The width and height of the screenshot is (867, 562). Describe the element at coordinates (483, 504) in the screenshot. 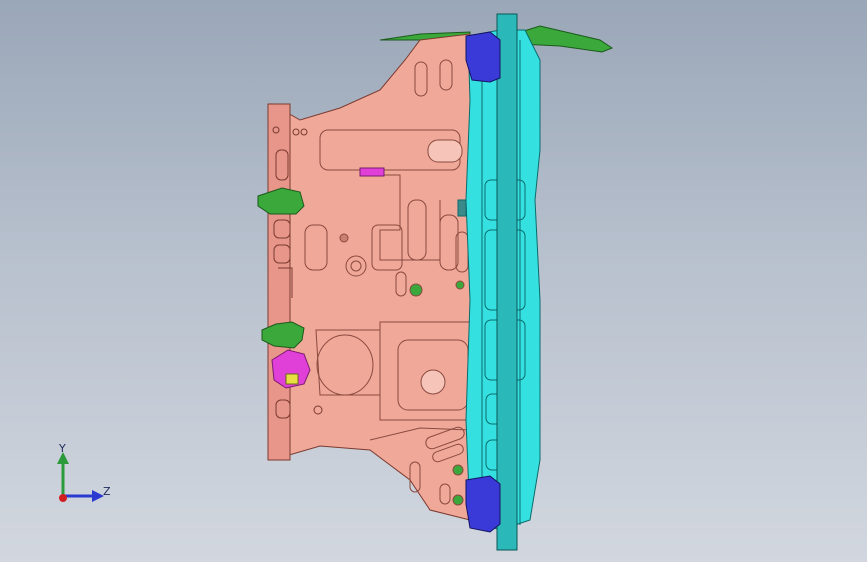

I see `blue-bracket-bottom` at that location.